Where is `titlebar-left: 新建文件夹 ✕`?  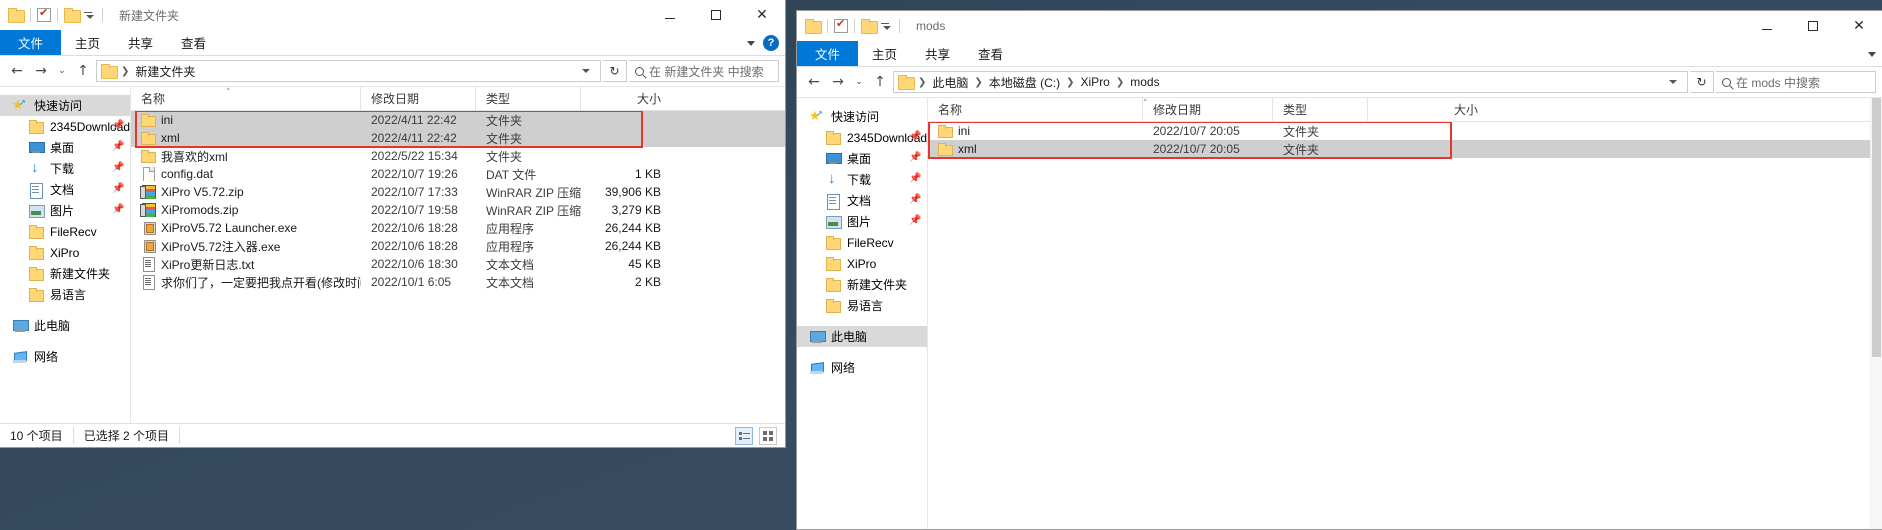
titlebar-left: 新建文件夹 ✕ is located at coordinates (392, 15).